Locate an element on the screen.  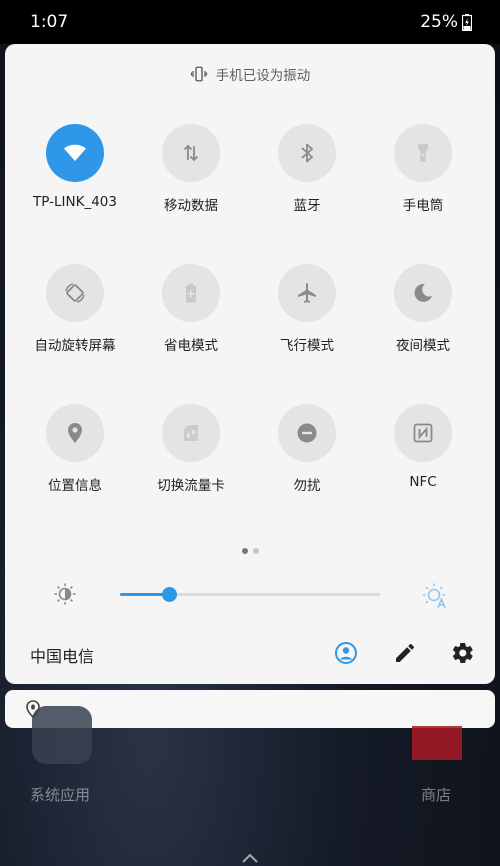
tile-mobile-data-label: 移动数据 is located at coordinates (191, 206).